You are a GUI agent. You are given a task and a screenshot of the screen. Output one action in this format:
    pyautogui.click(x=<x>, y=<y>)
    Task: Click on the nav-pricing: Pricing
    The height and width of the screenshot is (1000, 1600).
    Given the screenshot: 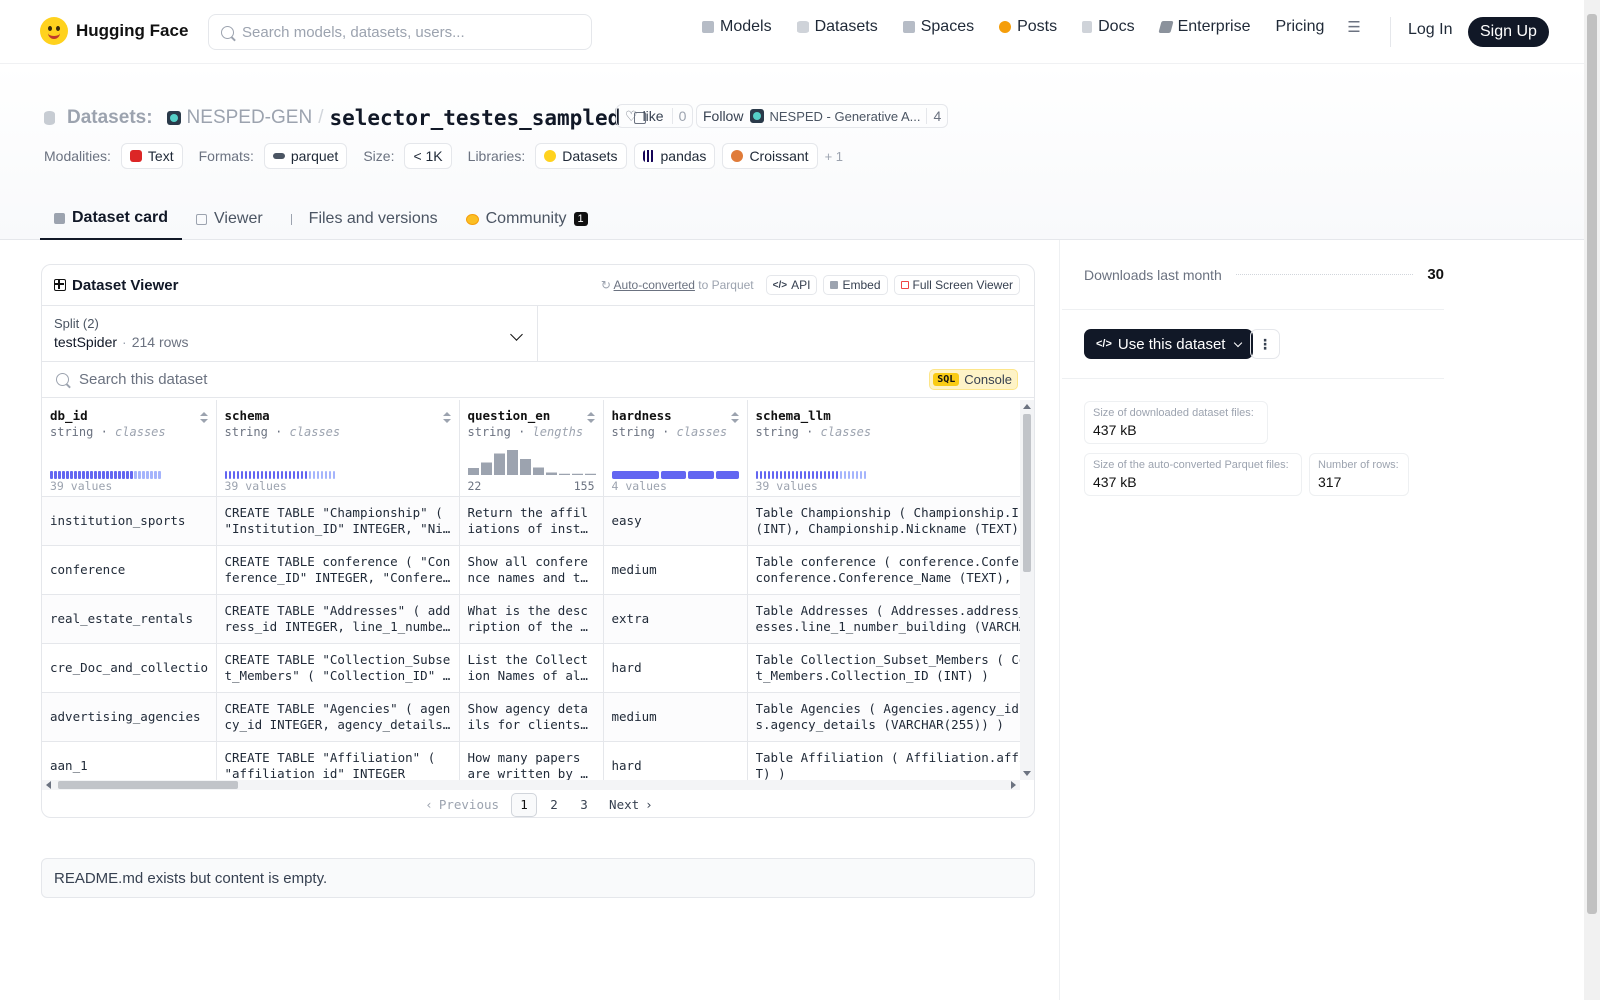 What is the action you would take?
    pyautogui.click(x=1299, y=27)
    